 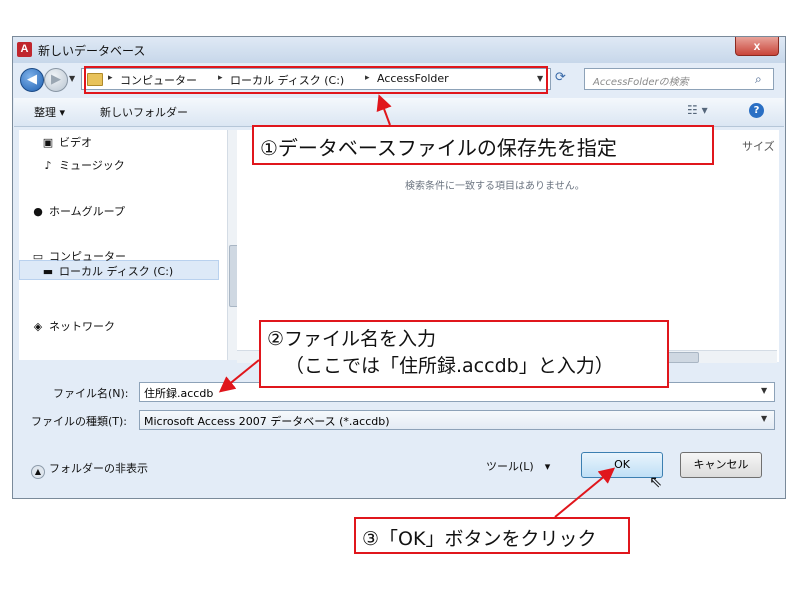 I want to click on arrow-to-address, so click(x=384, y=110).